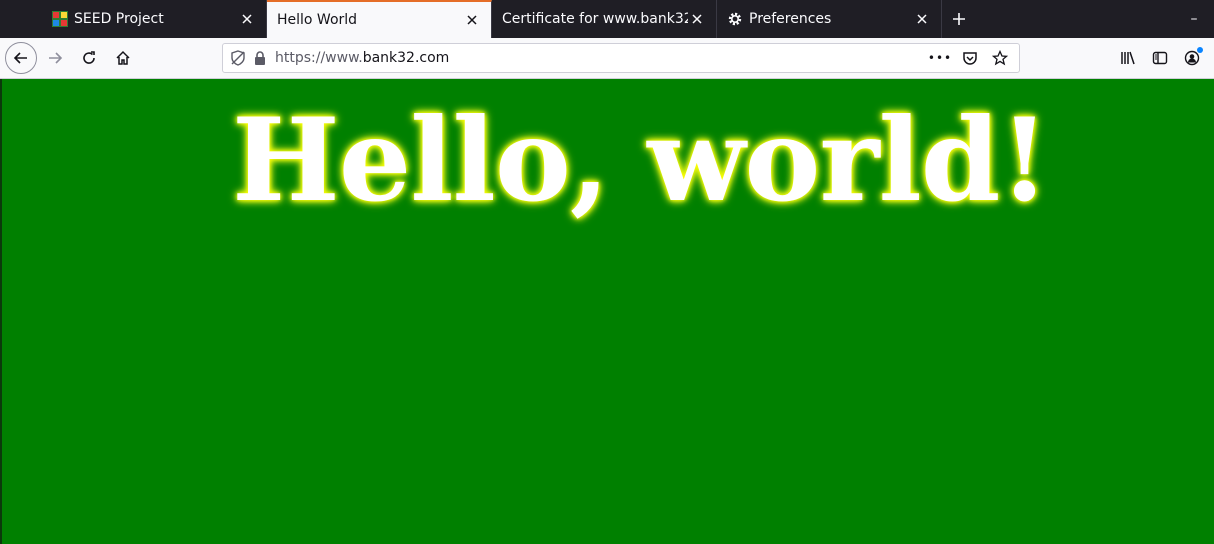 The height and width of the screenshot is (544, 1214). I want to click on url-domain: bank32.com, so click(406, 58).